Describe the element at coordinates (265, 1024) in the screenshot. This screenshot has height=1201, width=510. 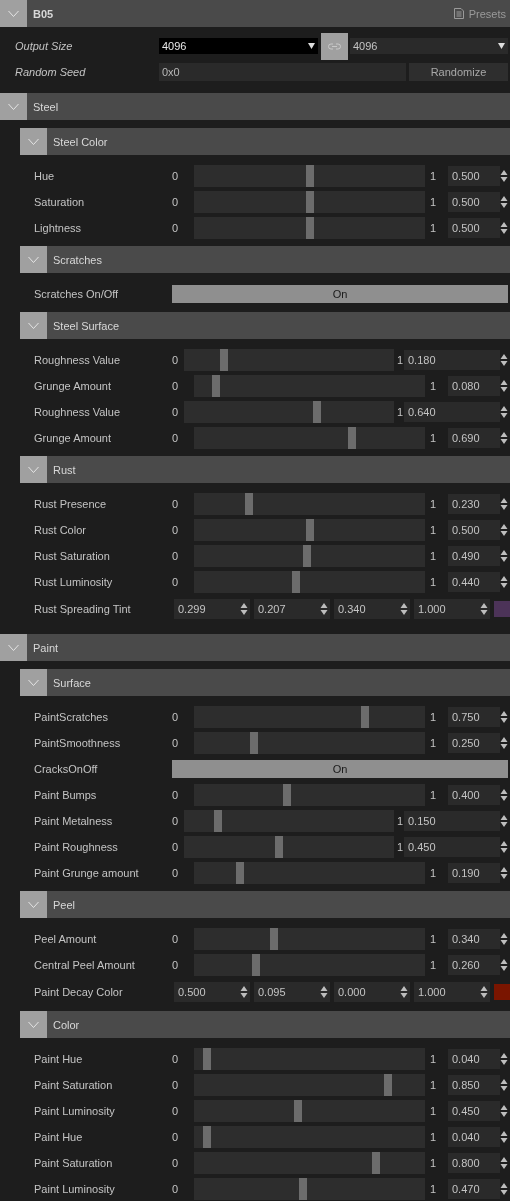
I see `group-header: Color` at that location.